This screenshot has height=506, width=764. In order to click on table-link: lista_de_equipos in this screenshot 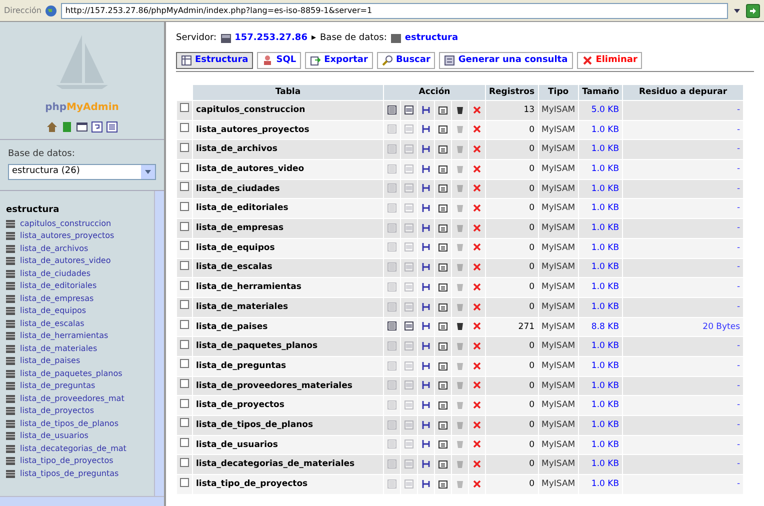, I will do `click(53, 311)`.